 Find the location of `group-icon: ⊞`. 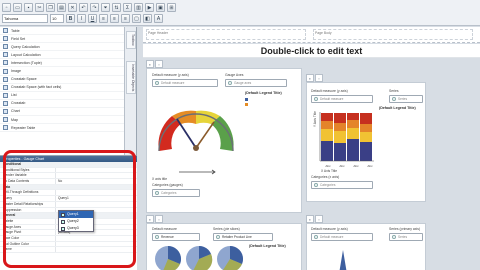

group-icon: ⊞ is located at coordinates (171, 7).